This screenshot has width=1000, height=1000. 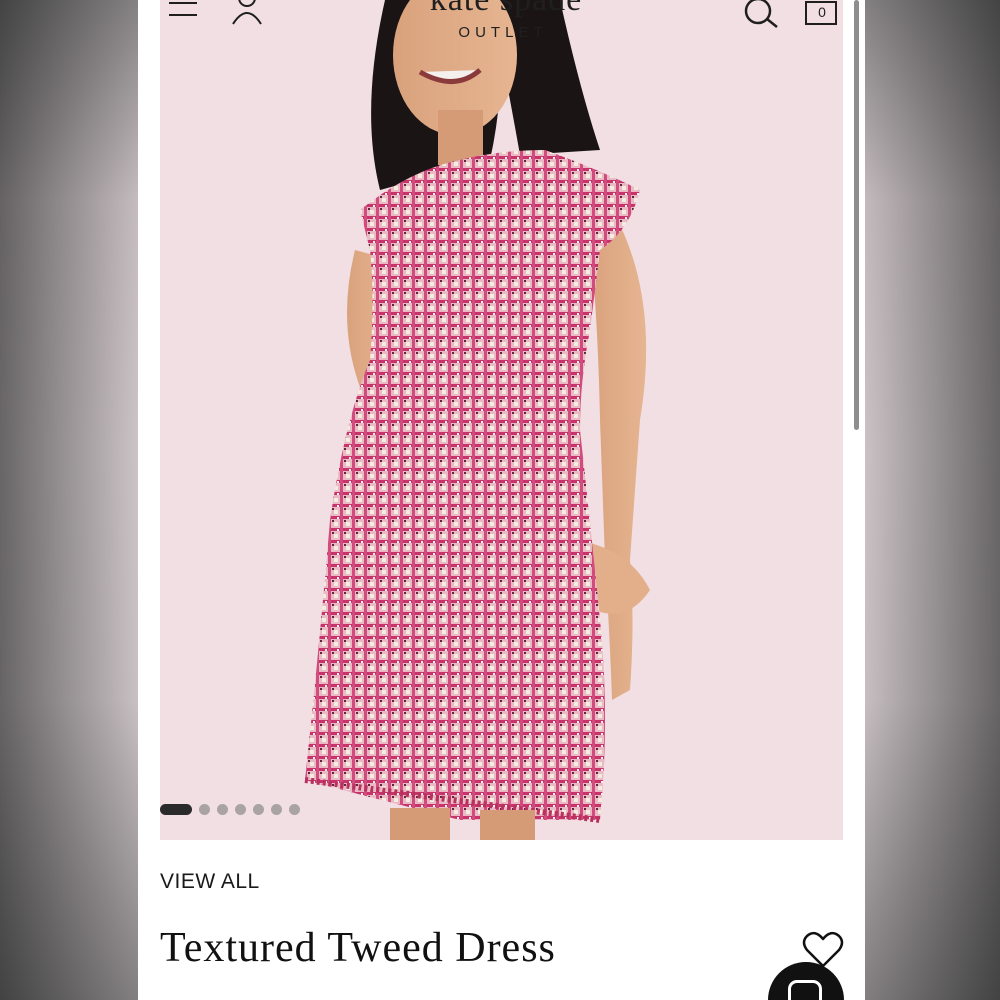 What do you see at coordinates (184, 11) in the screenshot?
I see `hamburger-icon` at bounding box center [184, 11].